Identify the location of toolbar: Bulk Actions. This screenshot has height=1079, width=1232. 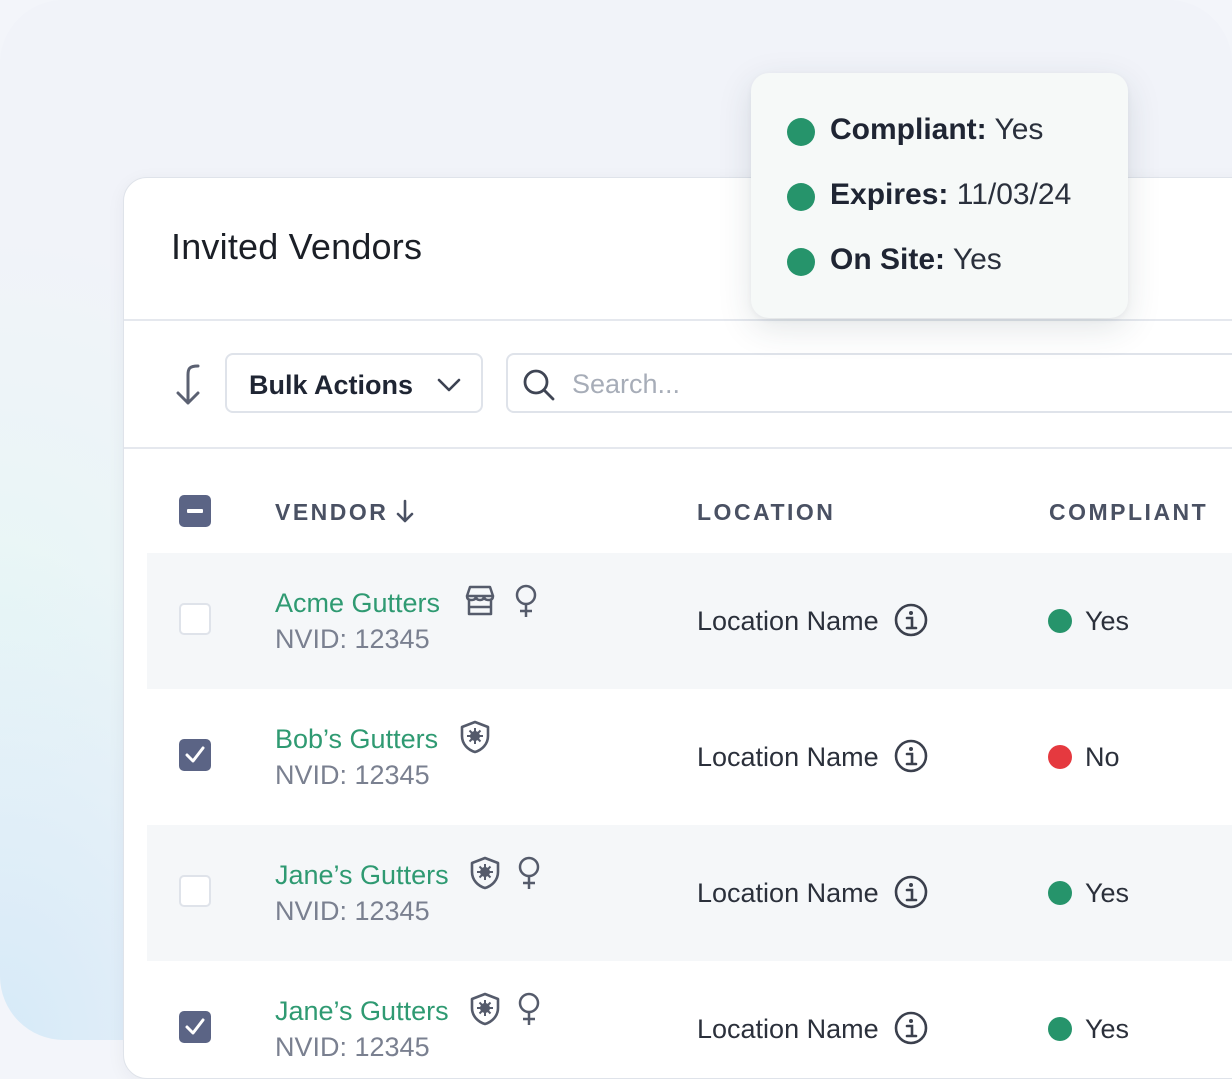
(678, 385).